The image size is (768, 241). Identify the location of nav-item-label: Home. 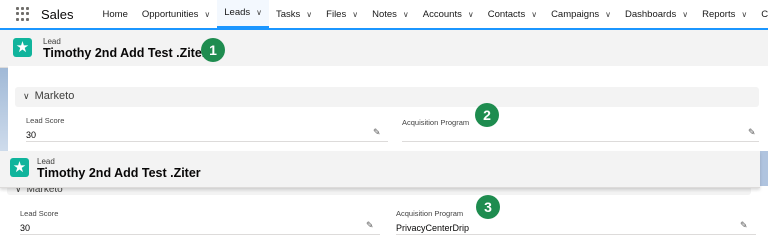
(115, 14).